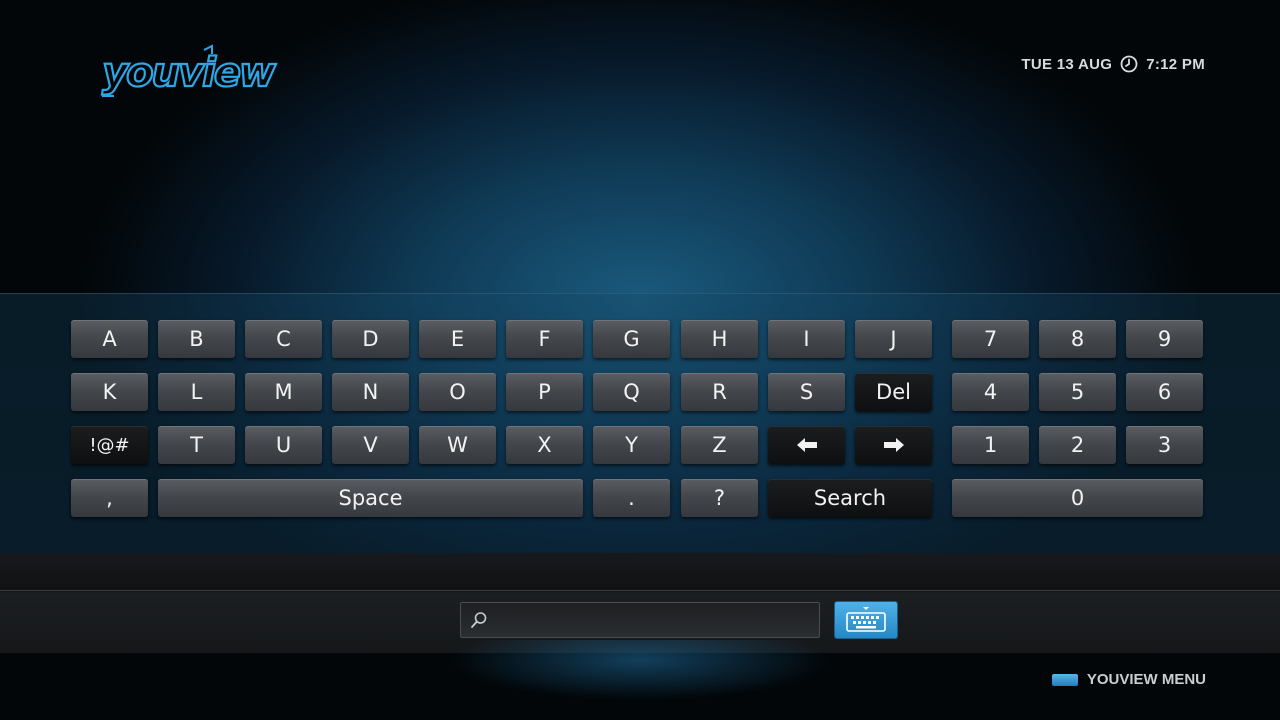  I want to click on divider, so click(640, 590).